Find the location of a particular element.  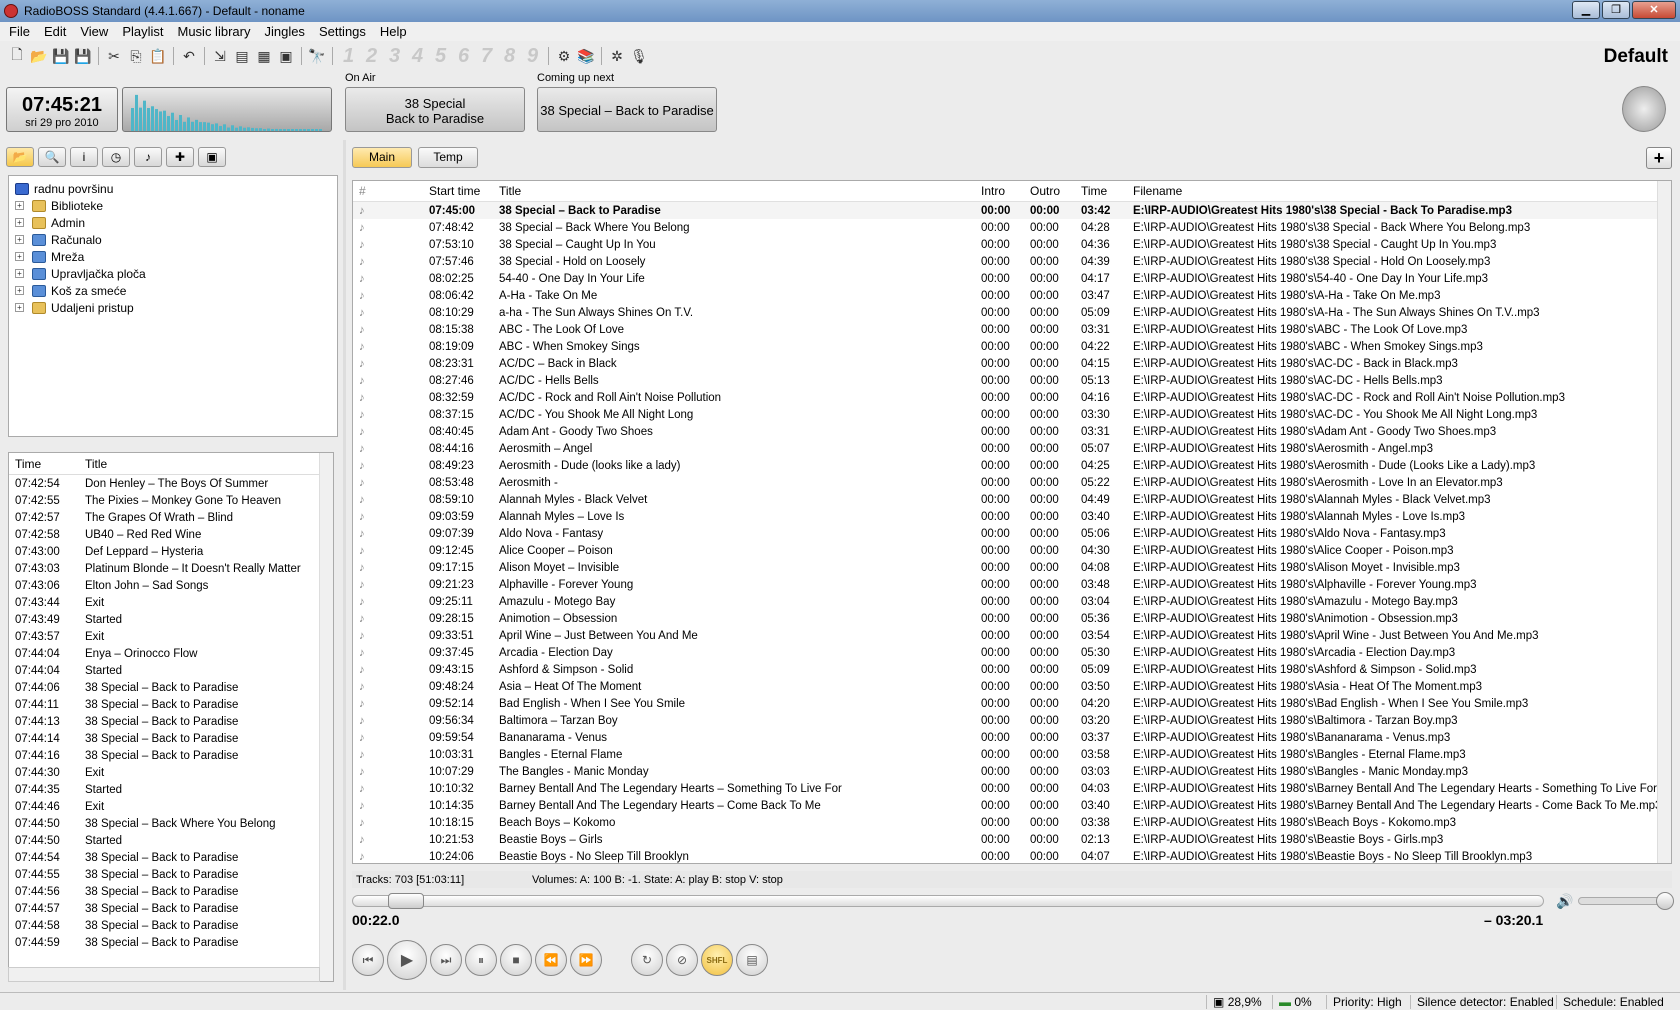

volume-icon: 🔊 is located at coordinates (1564, 901).